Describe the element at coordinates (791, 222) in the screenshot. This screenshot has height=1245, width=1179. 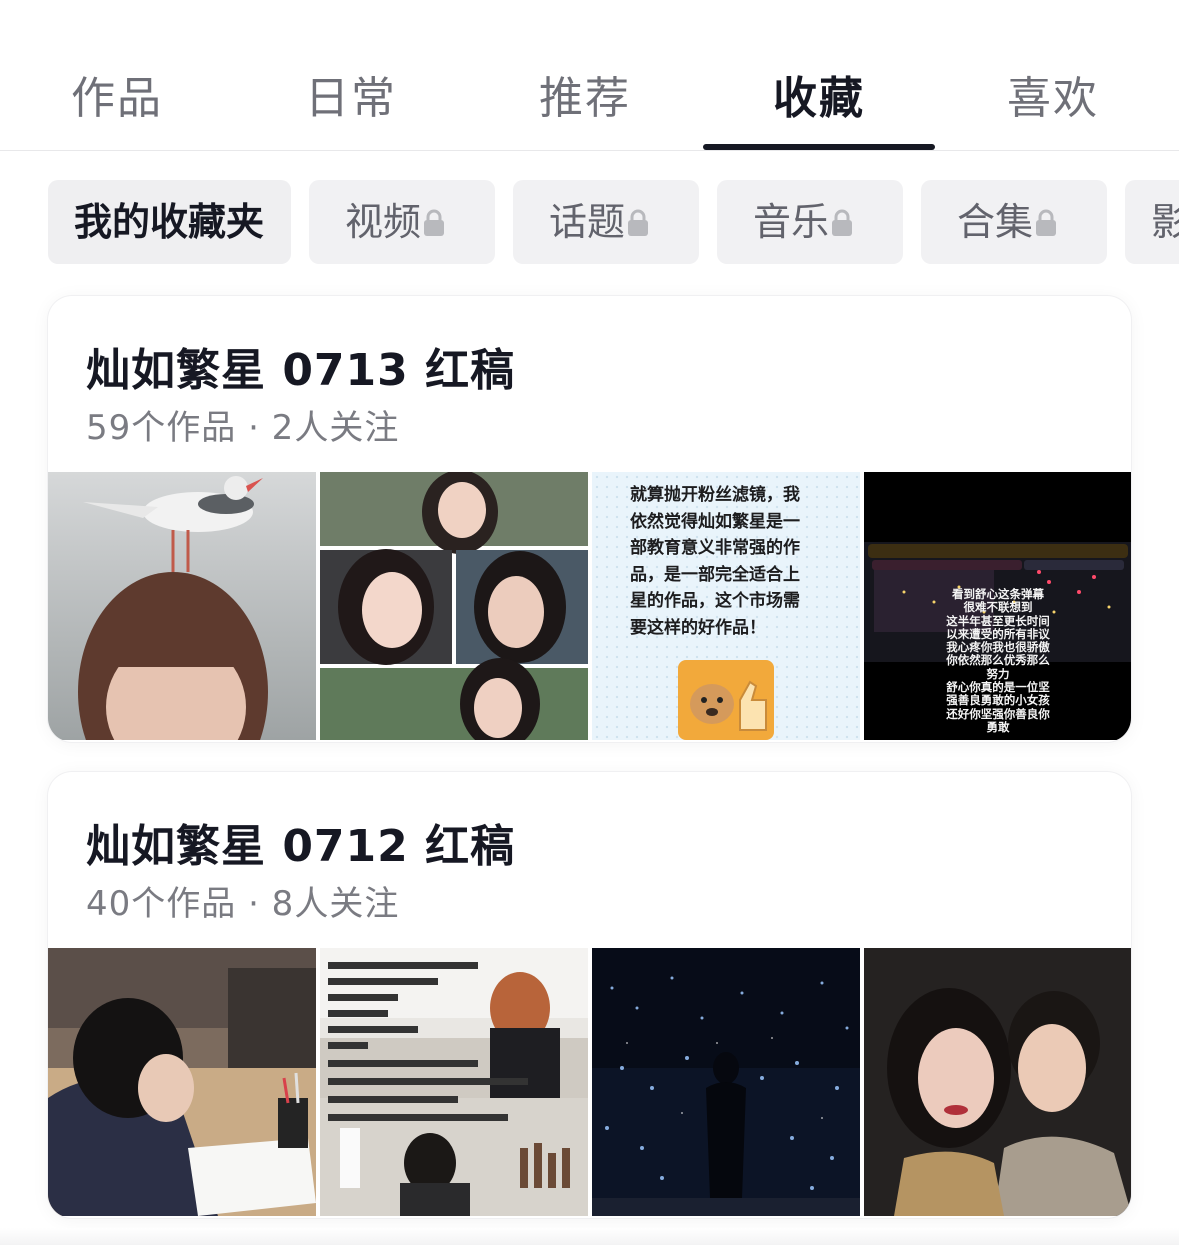
I see `chip-label: 音乐` at that location.